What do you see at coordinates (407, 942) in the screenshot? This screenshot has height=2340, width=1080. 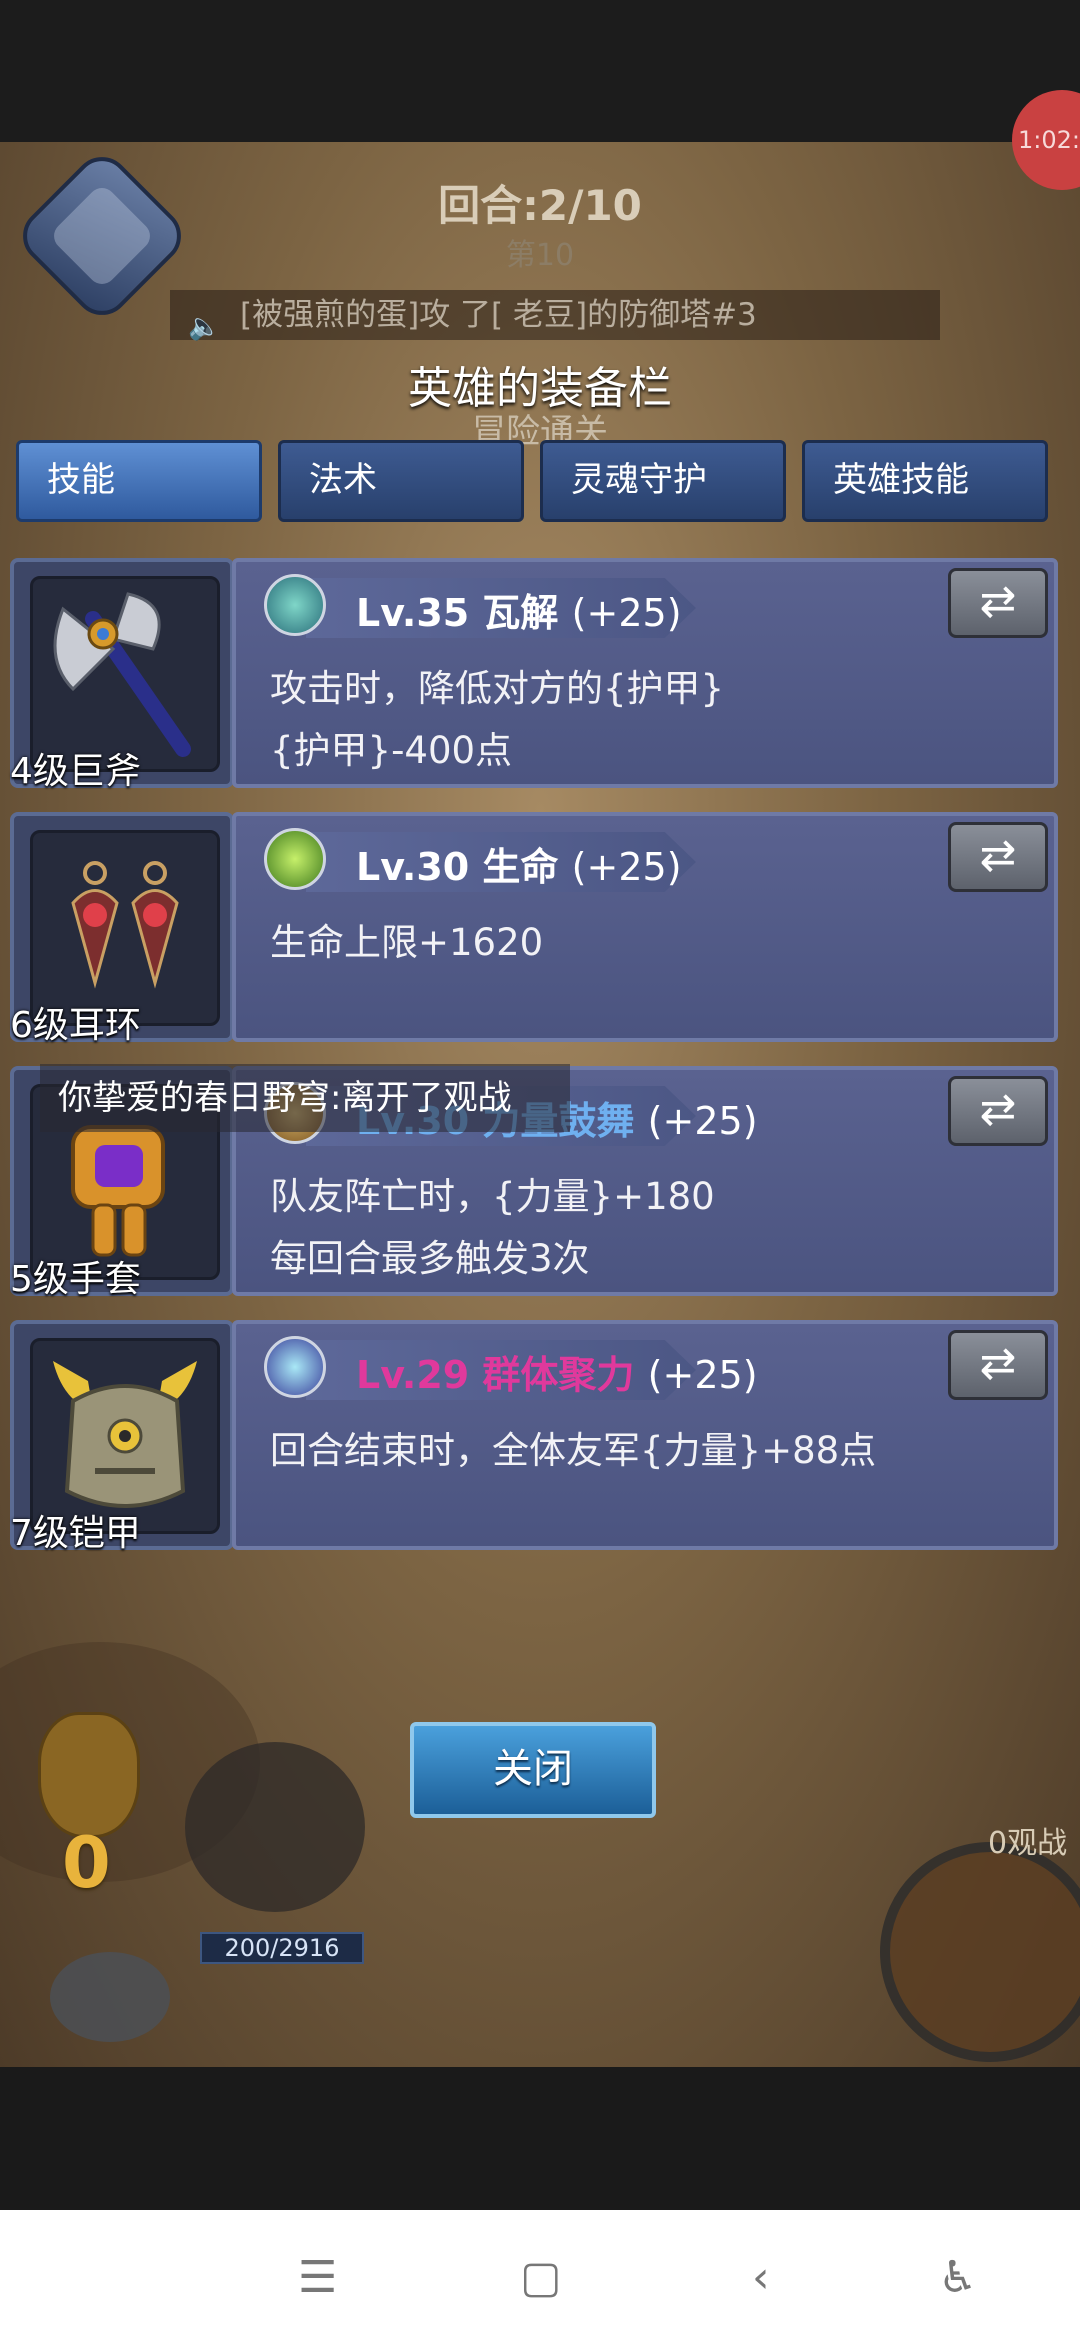 I see `skill-description: 生命上限+1620` at bounding box center [407, 942].